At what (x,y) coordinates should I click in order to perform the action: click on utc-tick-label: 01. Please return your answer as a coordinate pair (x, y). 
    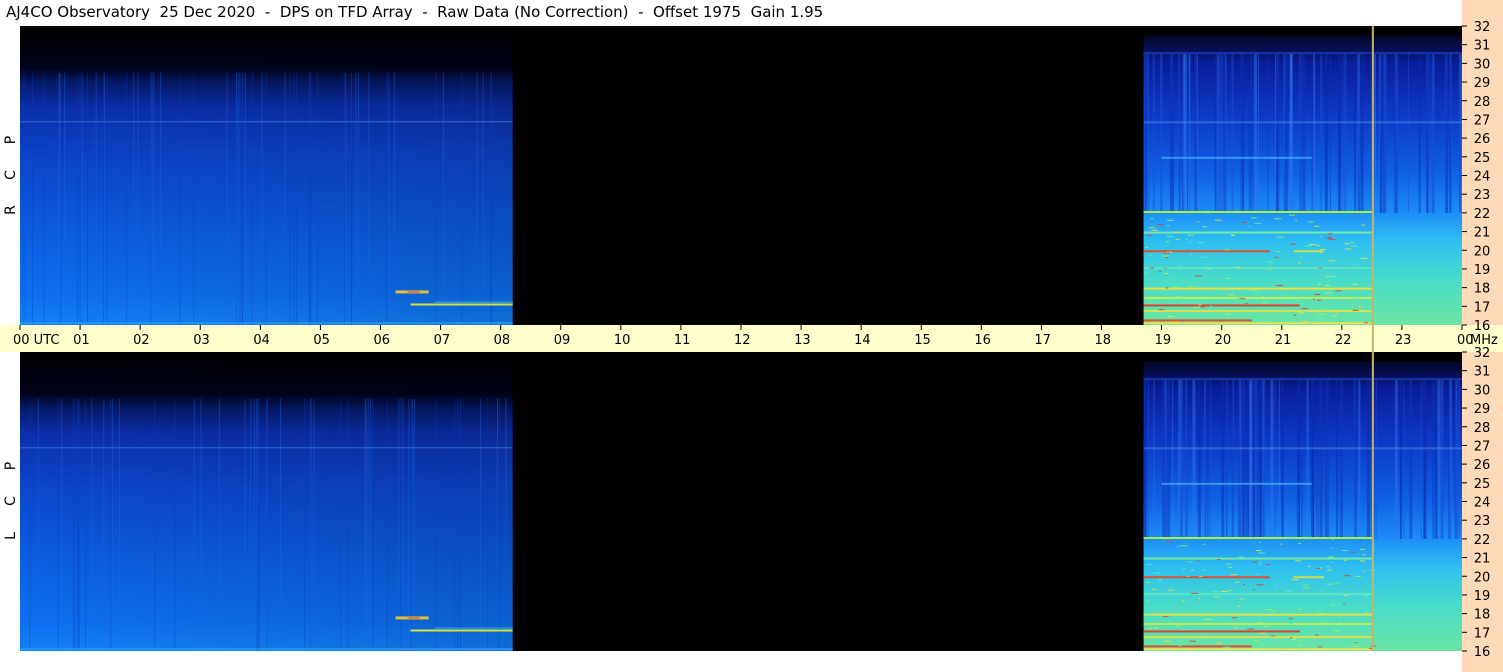
    Looking at the image, I should click on (81, 340).